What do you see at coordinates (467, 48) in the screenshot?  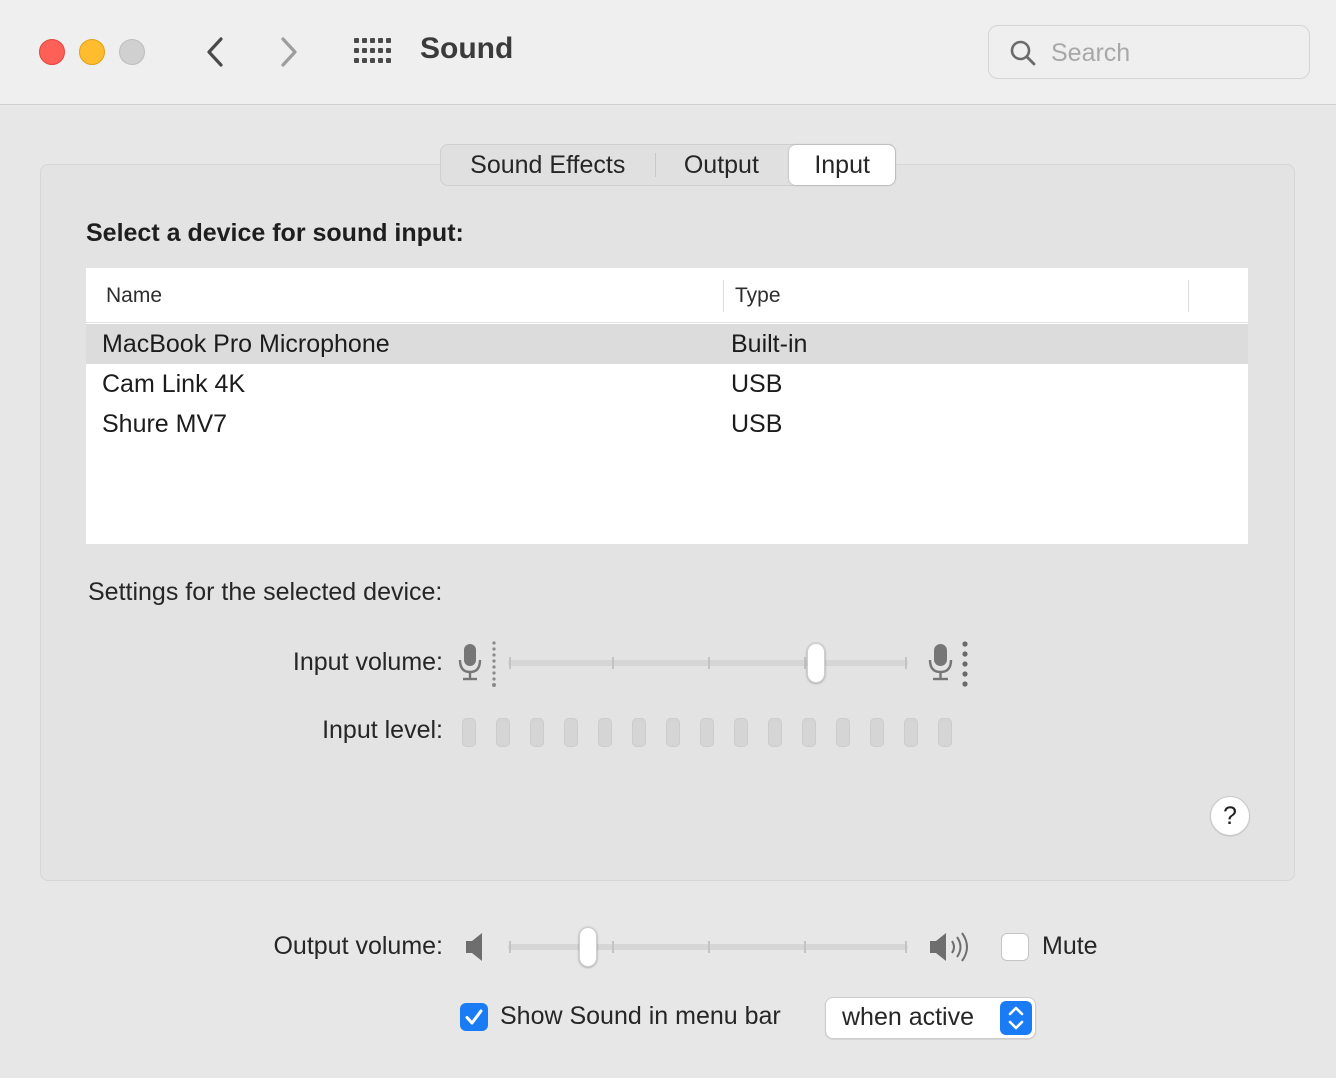 I see `window-title: Sound` at bounding box center [467, 48].